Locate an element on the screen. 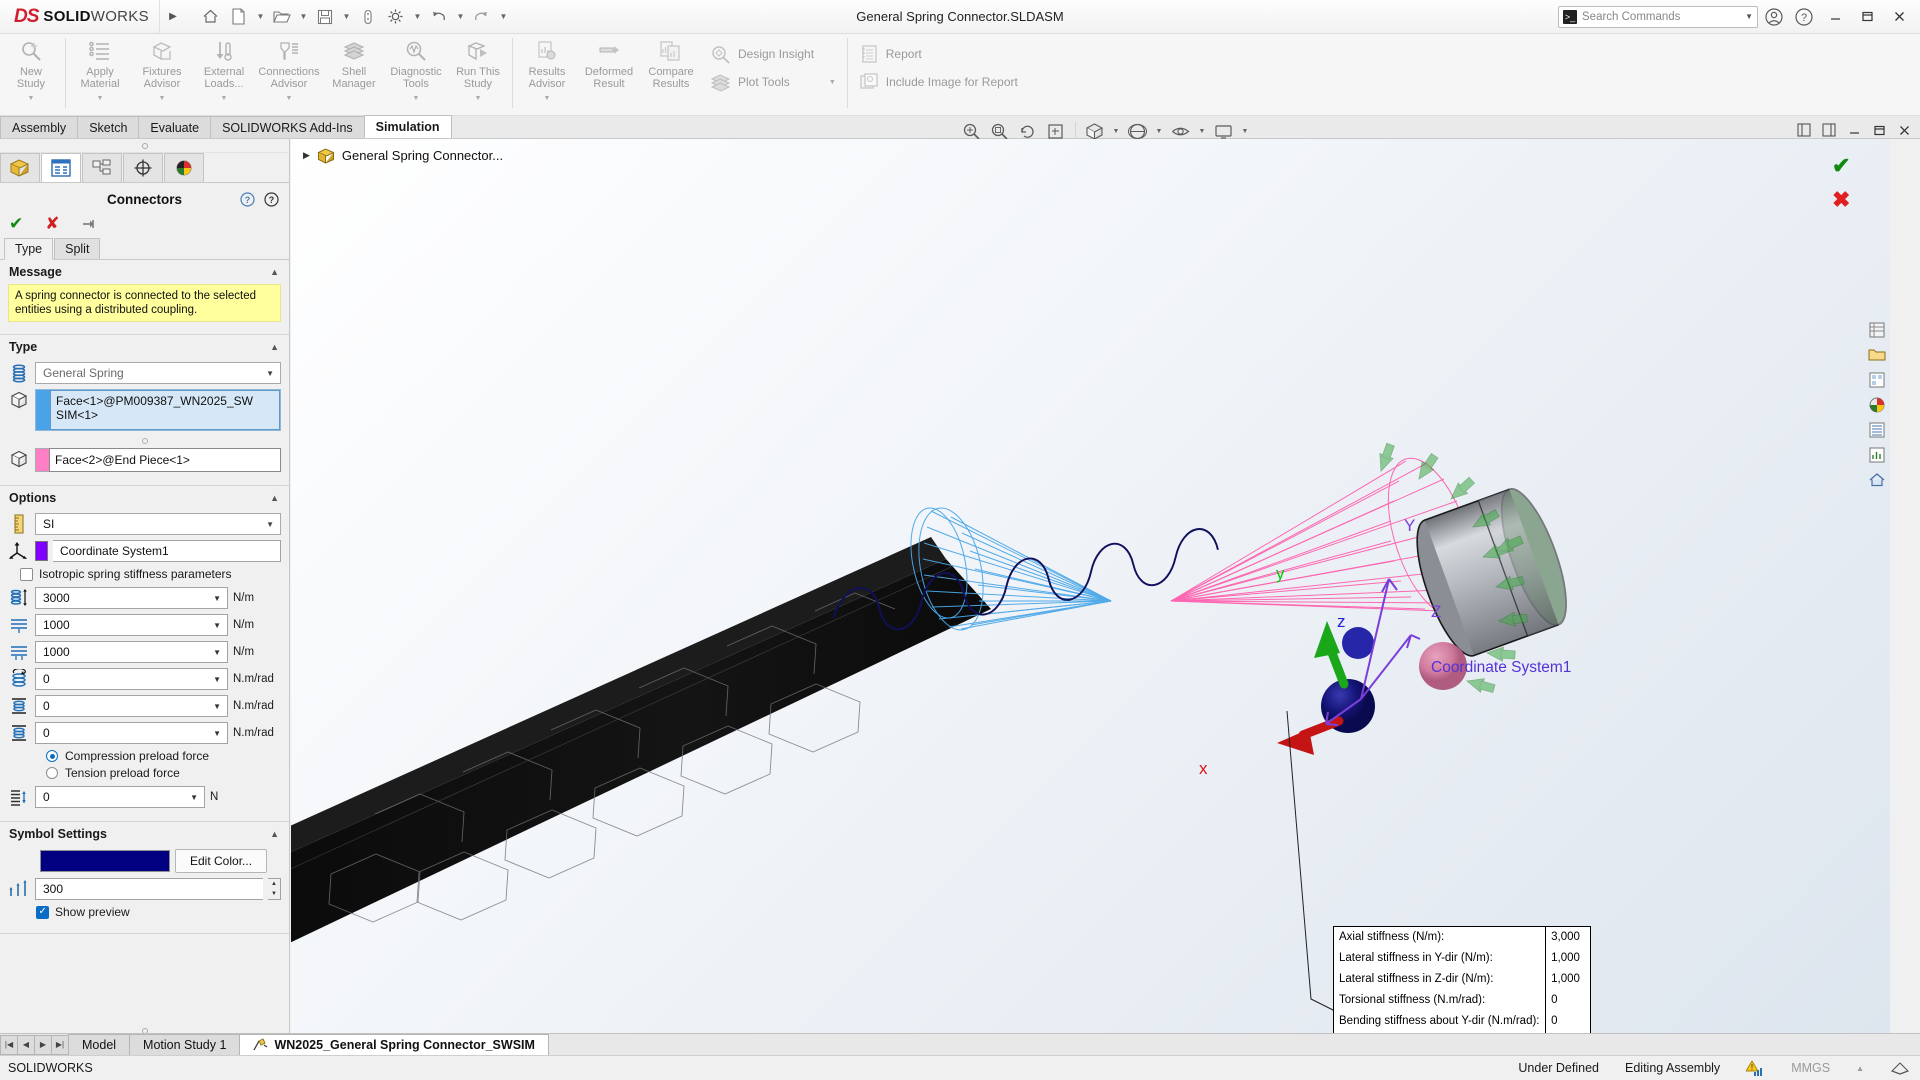  ribbon-design-insight: Design Insight is located at coordinates (773, 54).